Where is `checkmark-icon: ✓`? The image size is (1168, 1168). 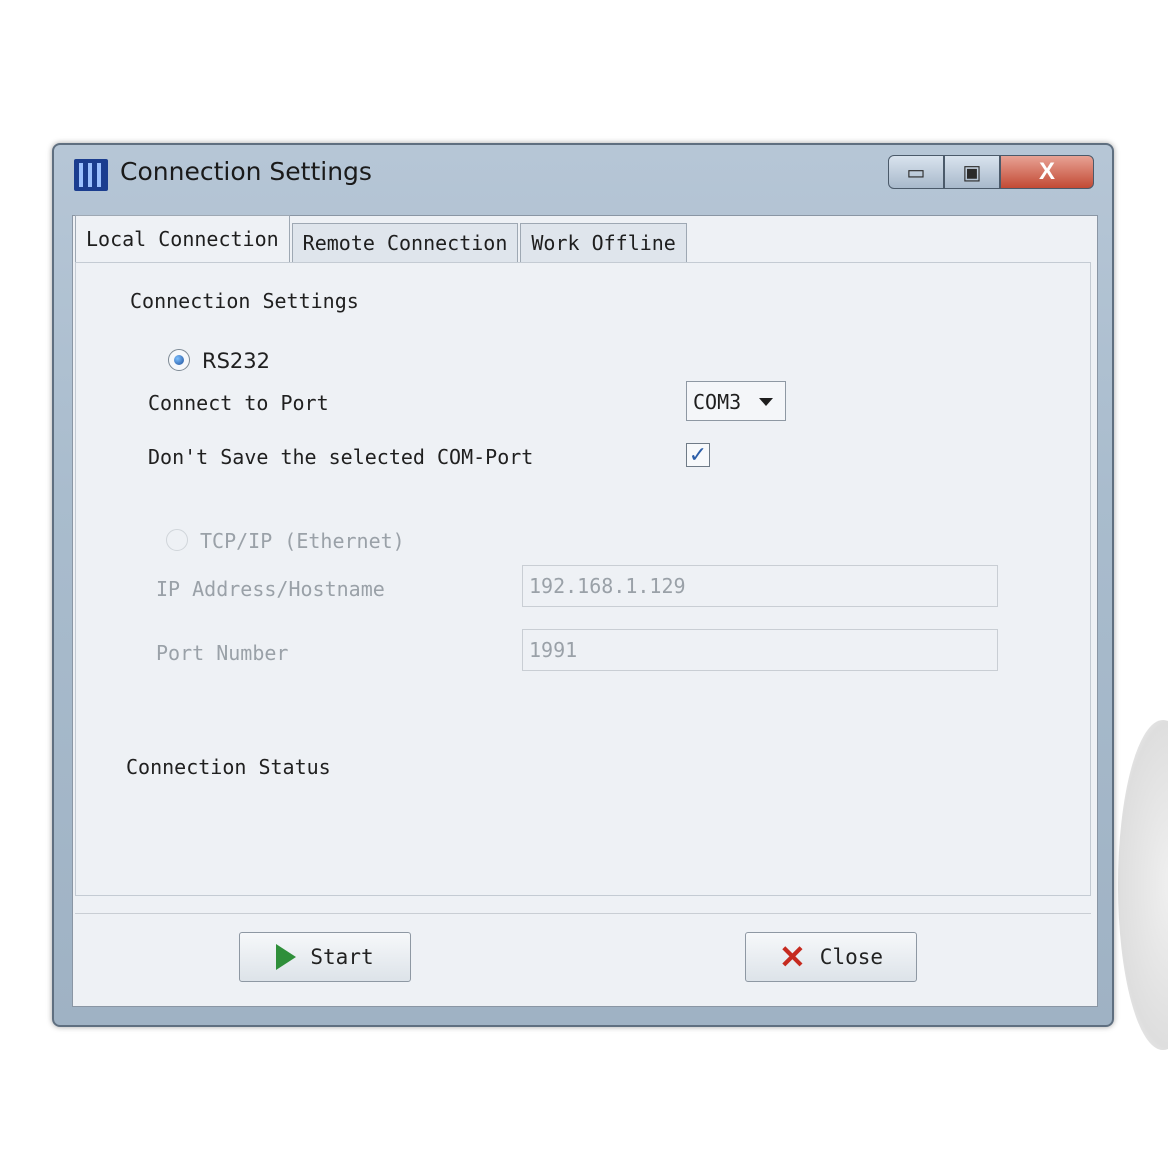 checkmark-icon: ✓ is located at coordinates (698, 454).